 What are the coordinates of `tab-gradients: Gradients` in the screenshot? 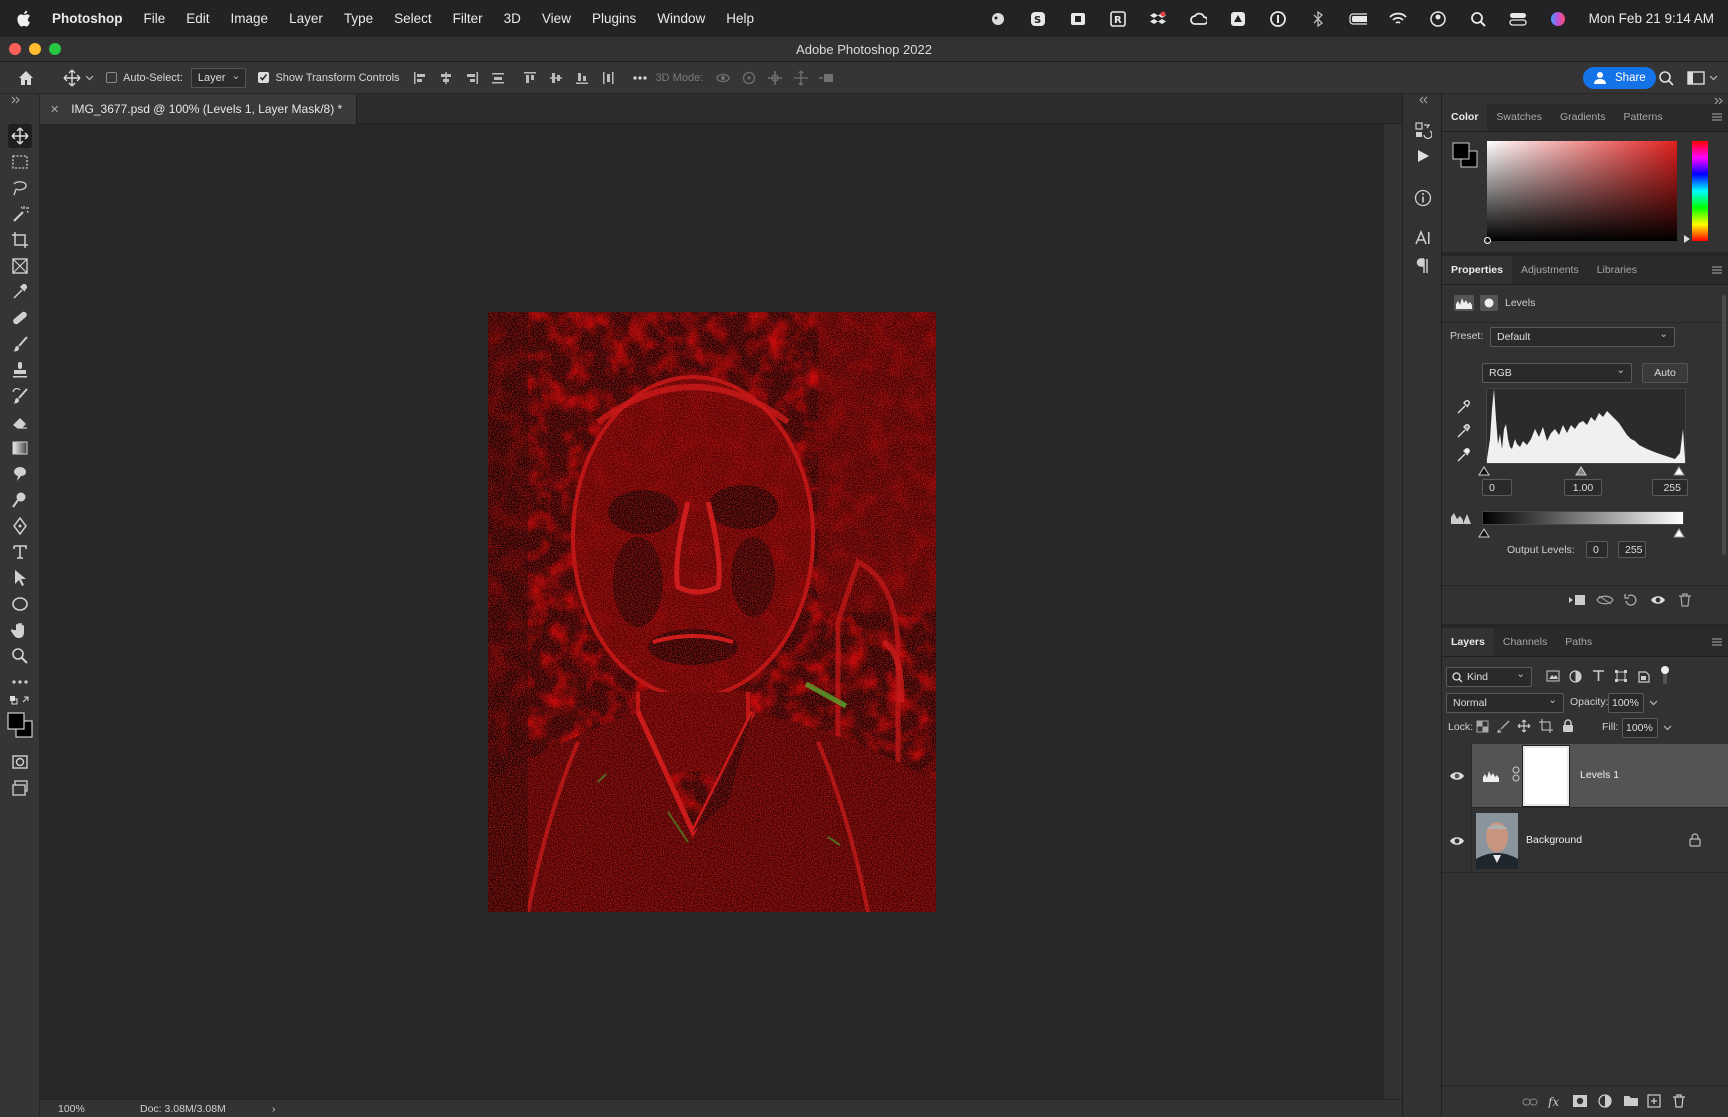 It's located at (1583, 117).